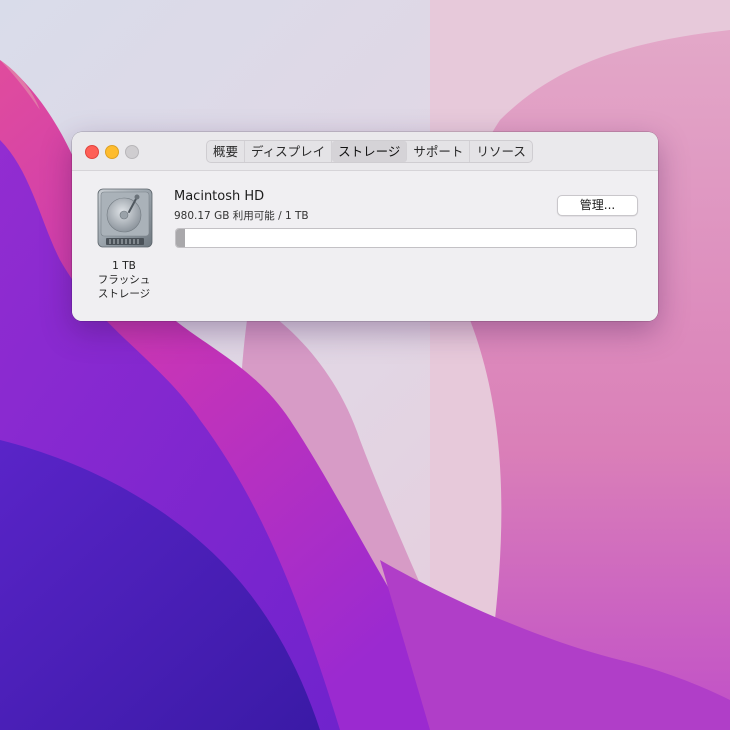 This screenshot has height=730, width=730. What do you see at coordinates (219, 196) in the screenshot?
I see `volume-name: Macintosh HD` at bounding box center [219, 196].